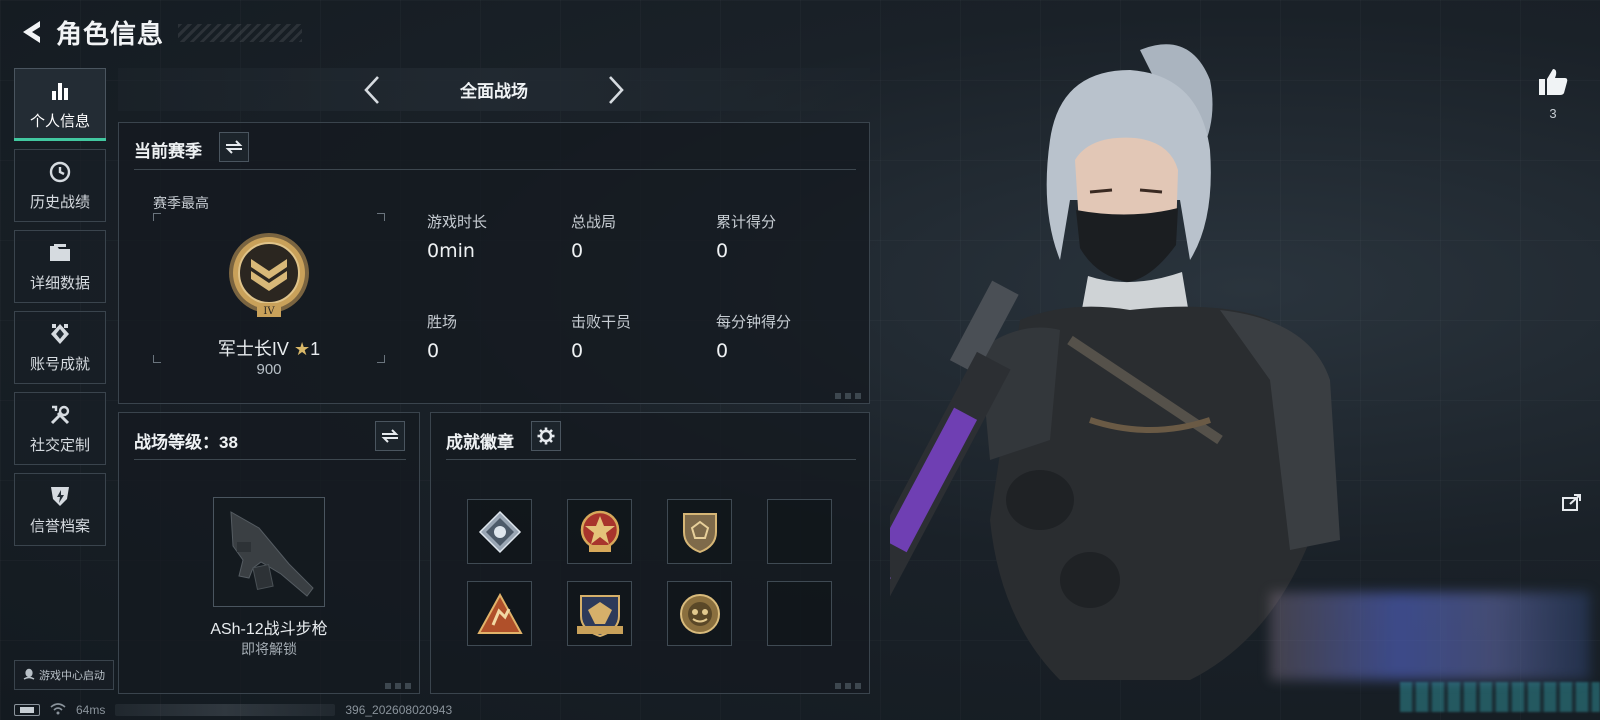 The width and height of the screenshot is (1600, 720). Describe the element at coordinates (60, 509) in the screenshot. I see `sidebar-item-reputation: 信誉档案` at that location.